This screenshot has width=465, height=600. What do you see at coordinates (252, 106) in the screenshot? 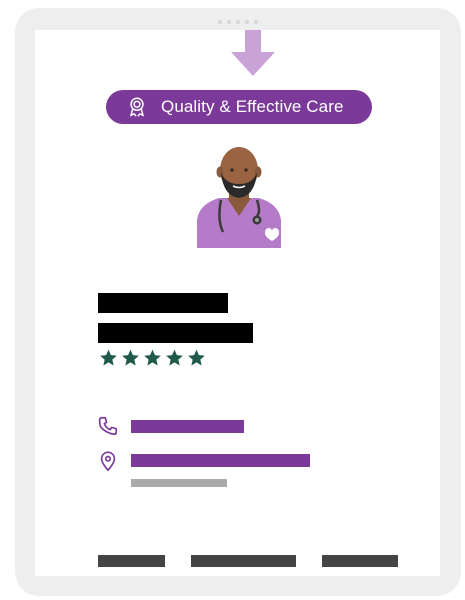
I see `badge-label: Quality & Effective Care` at bounding box center [252, 106].